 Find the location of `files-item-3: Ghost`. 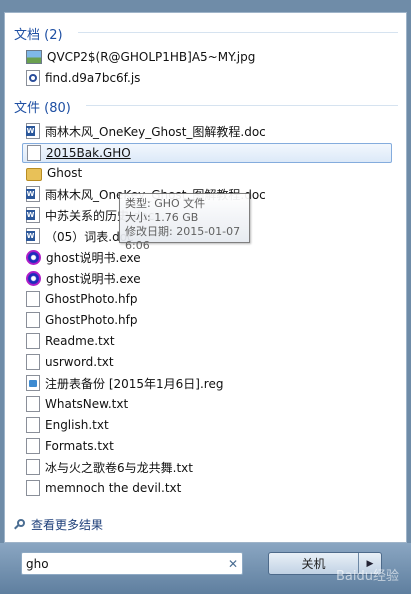

files-item-3: Ghost is located at coordinates (207, 173).